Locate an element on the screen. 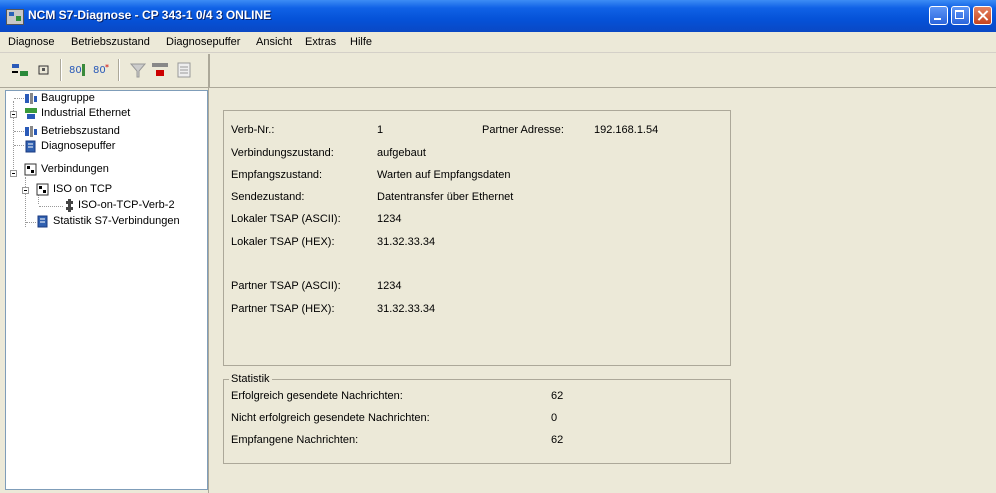 The width and height of the screenshot is (996, 493). verbindungszustand-label: Verbindungszustand: is located at coordinates (282, 153).